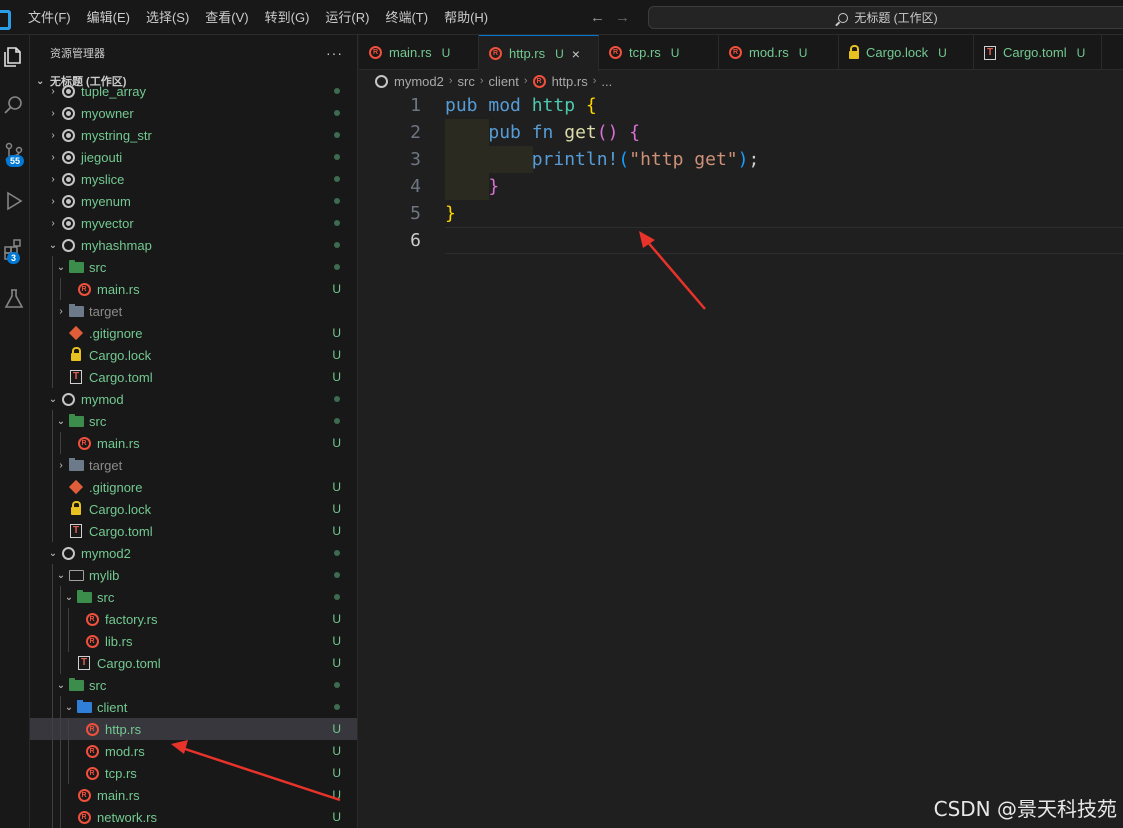  Describe the element at coordinates (576, 54) in the screenshot. I see `close-icon: ×` at that location.